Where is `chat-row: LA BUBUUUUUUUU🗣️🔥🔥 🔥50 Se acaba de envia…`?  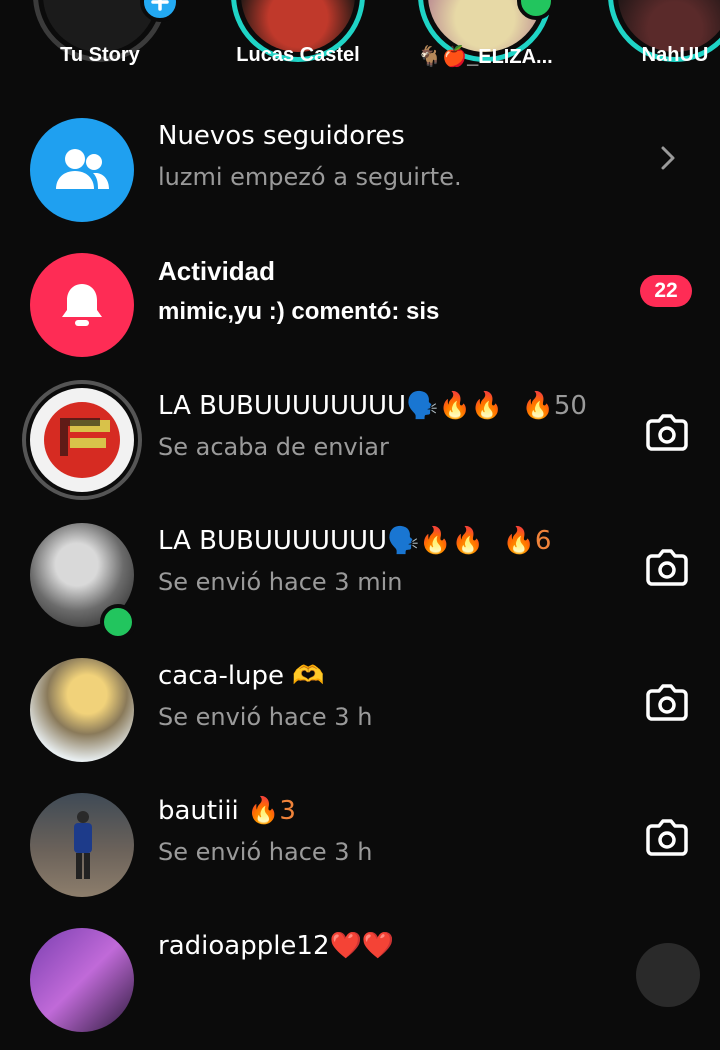 chat-row: LA BUBUUUUUUUU🗣️🔥🔥 🔥50 Se acaba de envia… is located at coordinates (360, 442).